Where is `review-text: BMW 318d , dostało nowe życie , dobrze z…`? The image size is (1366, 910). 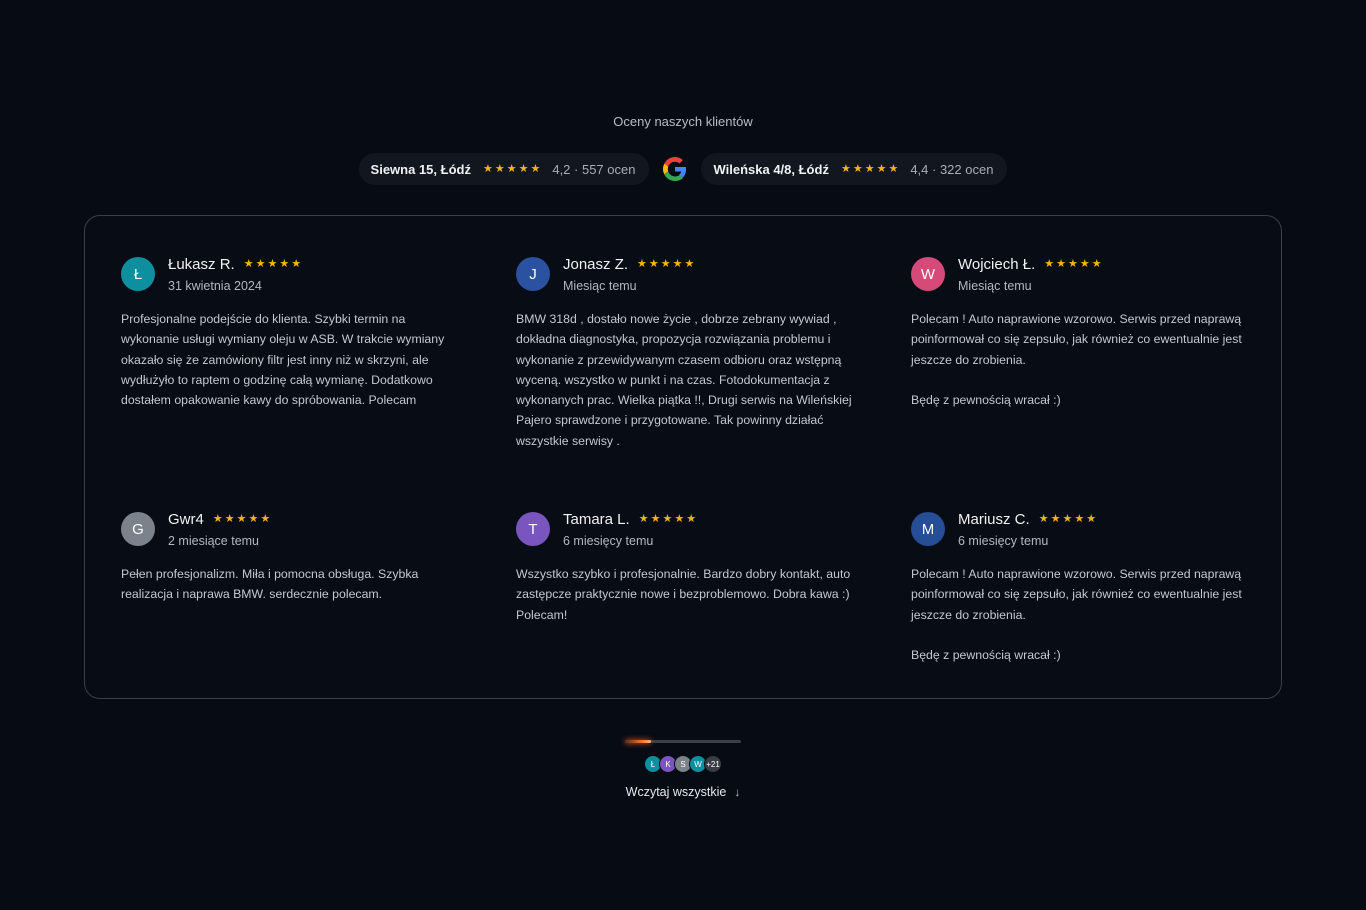
review-text: BMW 318d , dostało nowe życie , dobrze z… is located at coordinates (684, 380).